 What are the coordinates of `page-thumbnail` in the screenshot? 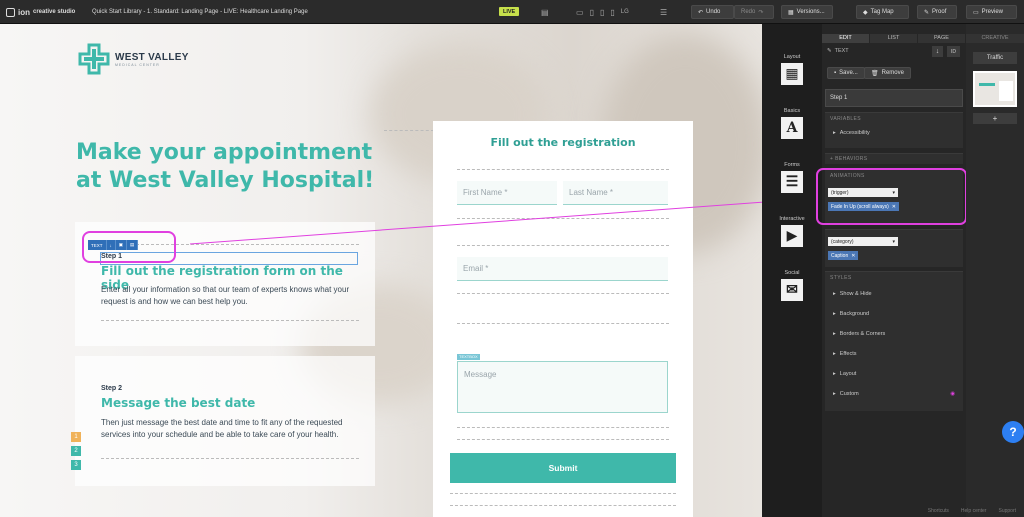 It's located at (995, 89).